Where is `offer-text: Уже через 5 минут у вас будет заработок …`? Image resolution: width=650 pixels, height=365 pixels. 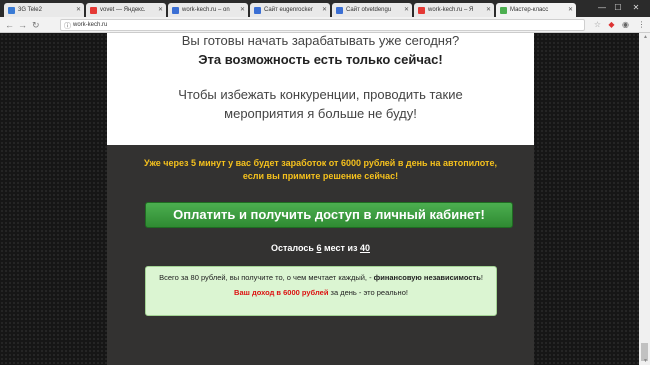
offer-text: Уже через 5 минут у вас будет заработок … is located at coordinates (320, 169).